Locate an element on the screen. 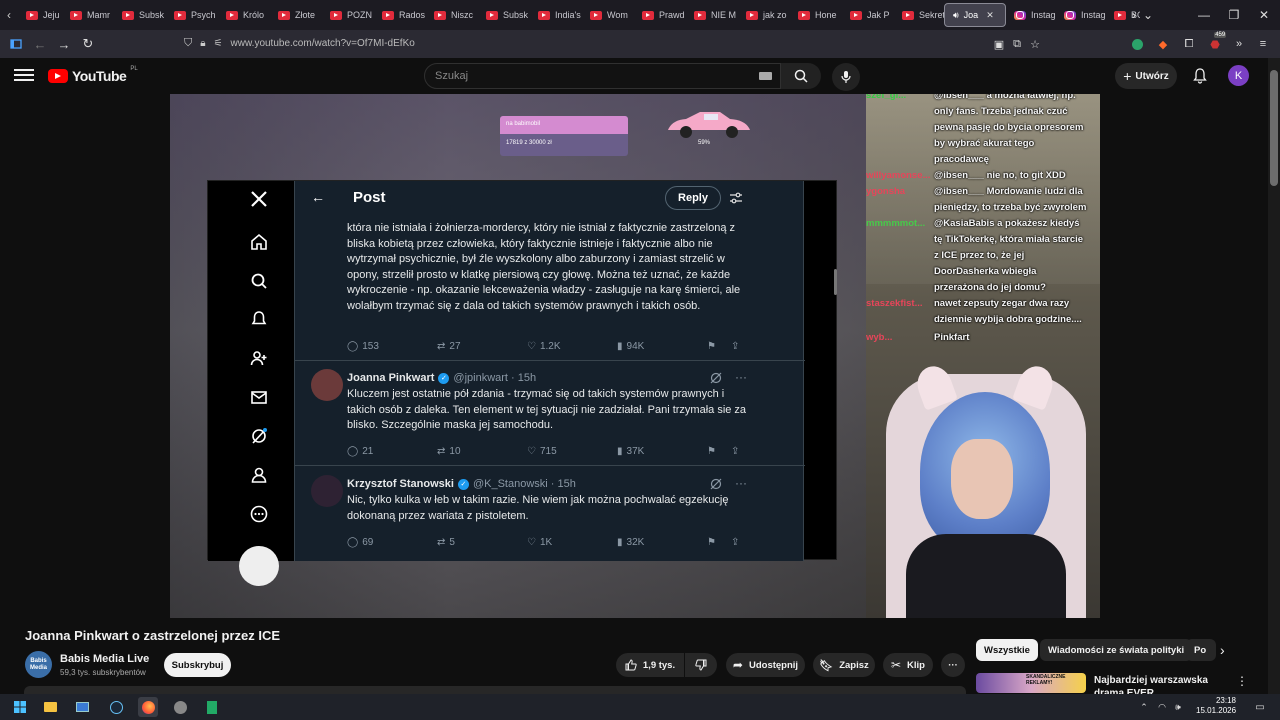  extensions-icon: ⧠ is located at coordinates (1189, 44).